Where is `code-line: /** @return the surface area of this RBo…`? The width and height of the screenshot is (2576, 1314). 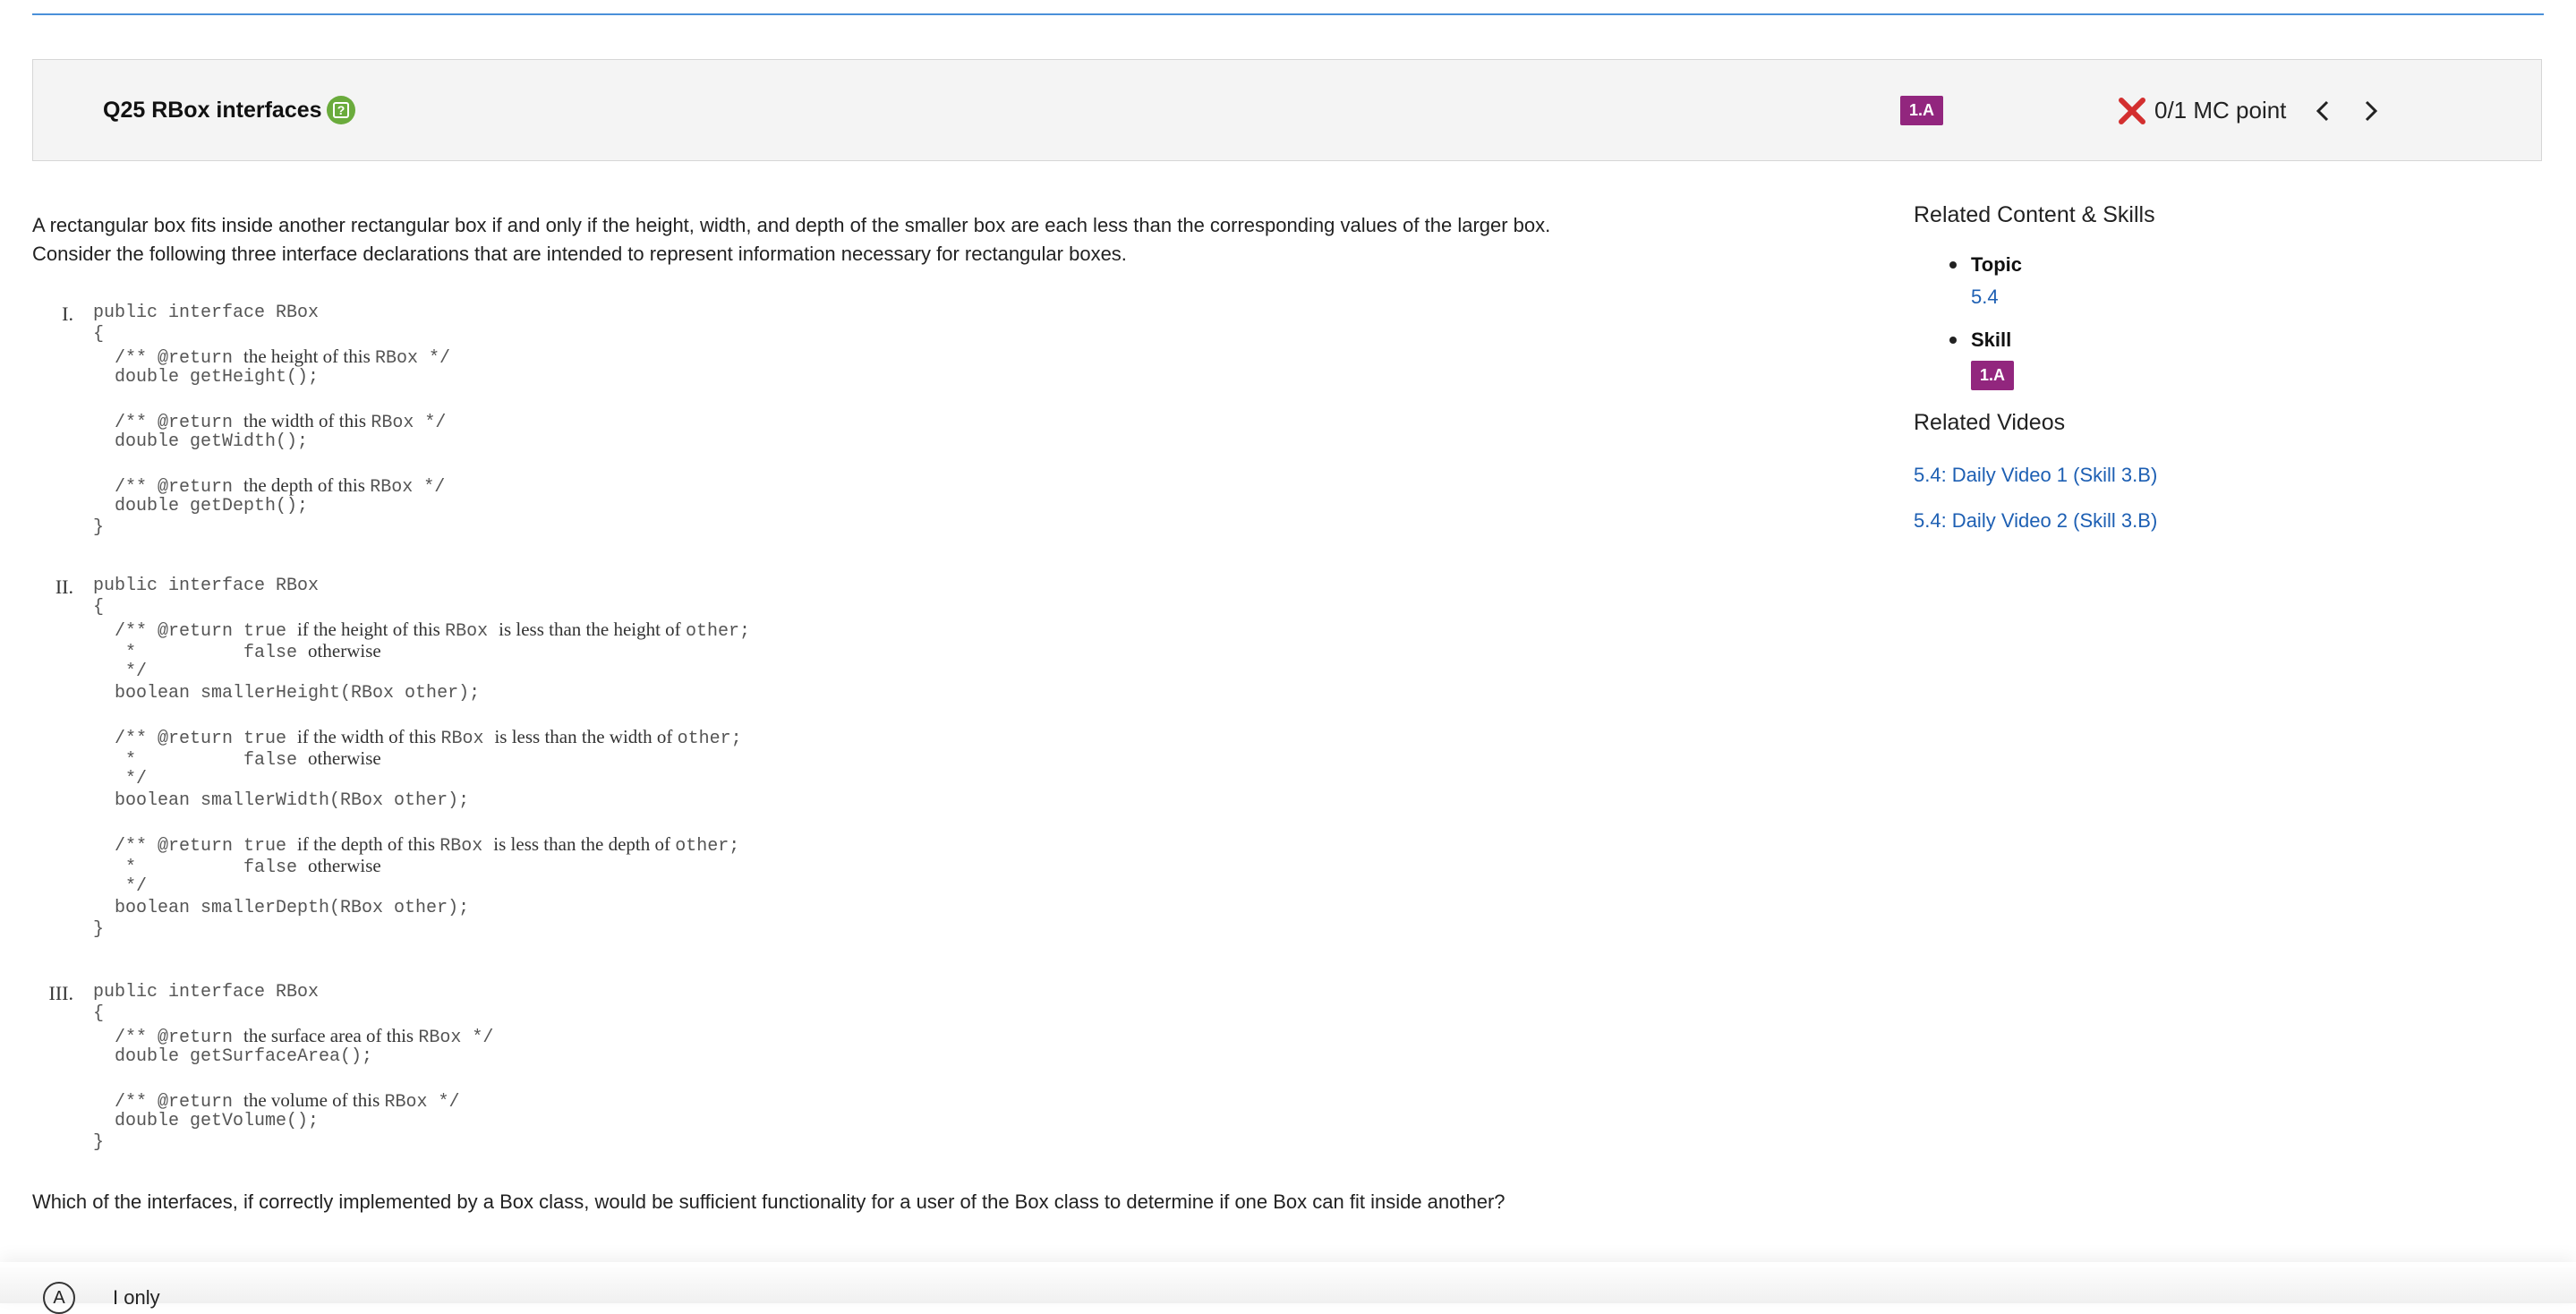
code-line: /** @return the surface area of this RBo… is located at coordinates (293, 1036).